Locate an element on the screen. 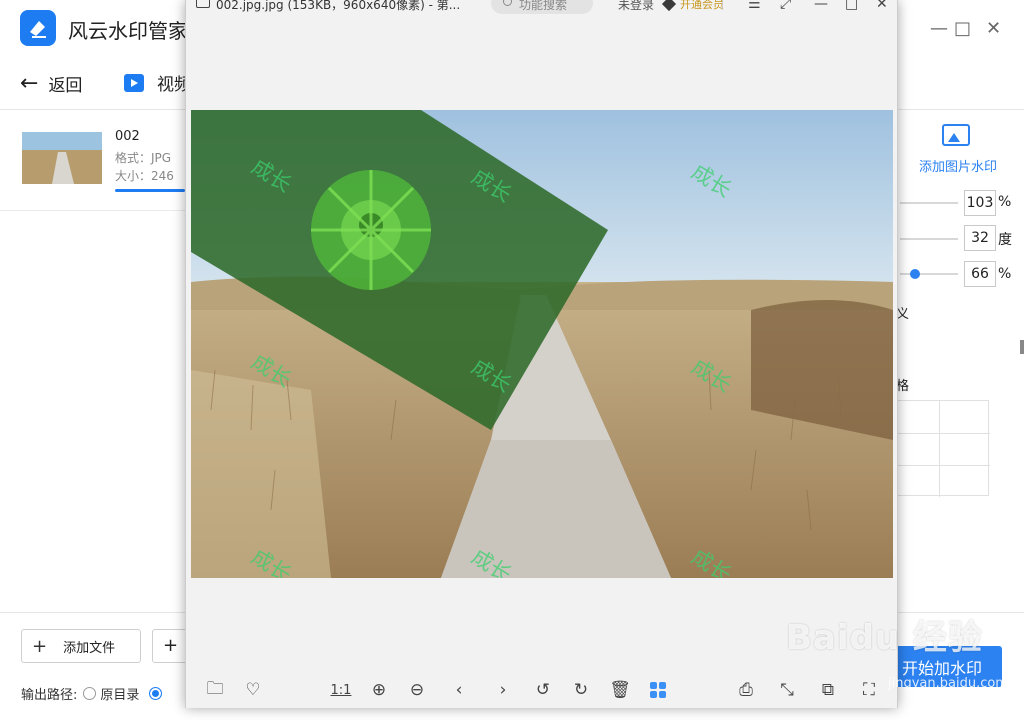 The width and height of the screenshot is (1024, 720). scrollbar is located at coordinates (1022, 347).